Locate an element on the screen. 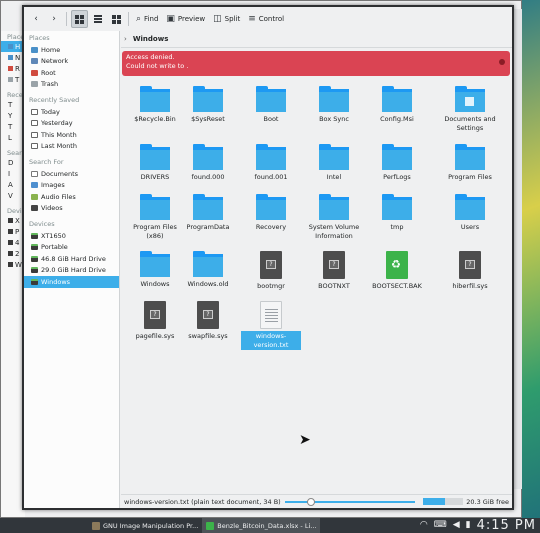 This screenshot has height=533, width=540. file-label: Boot is located at coordinates (271, 119).